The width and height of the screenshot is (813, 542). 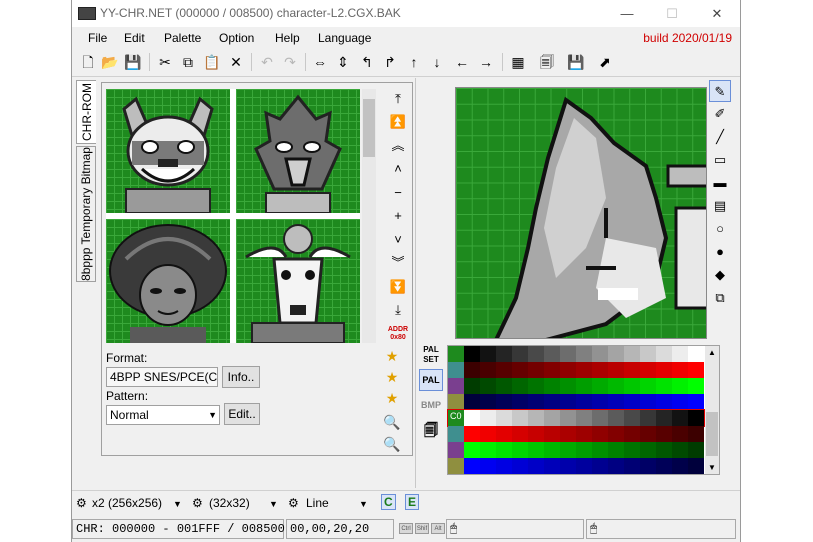 What do you see at coordinates (168, 281) in the screenshot?
I see `tile-girl` at bounding box center [168, 281].